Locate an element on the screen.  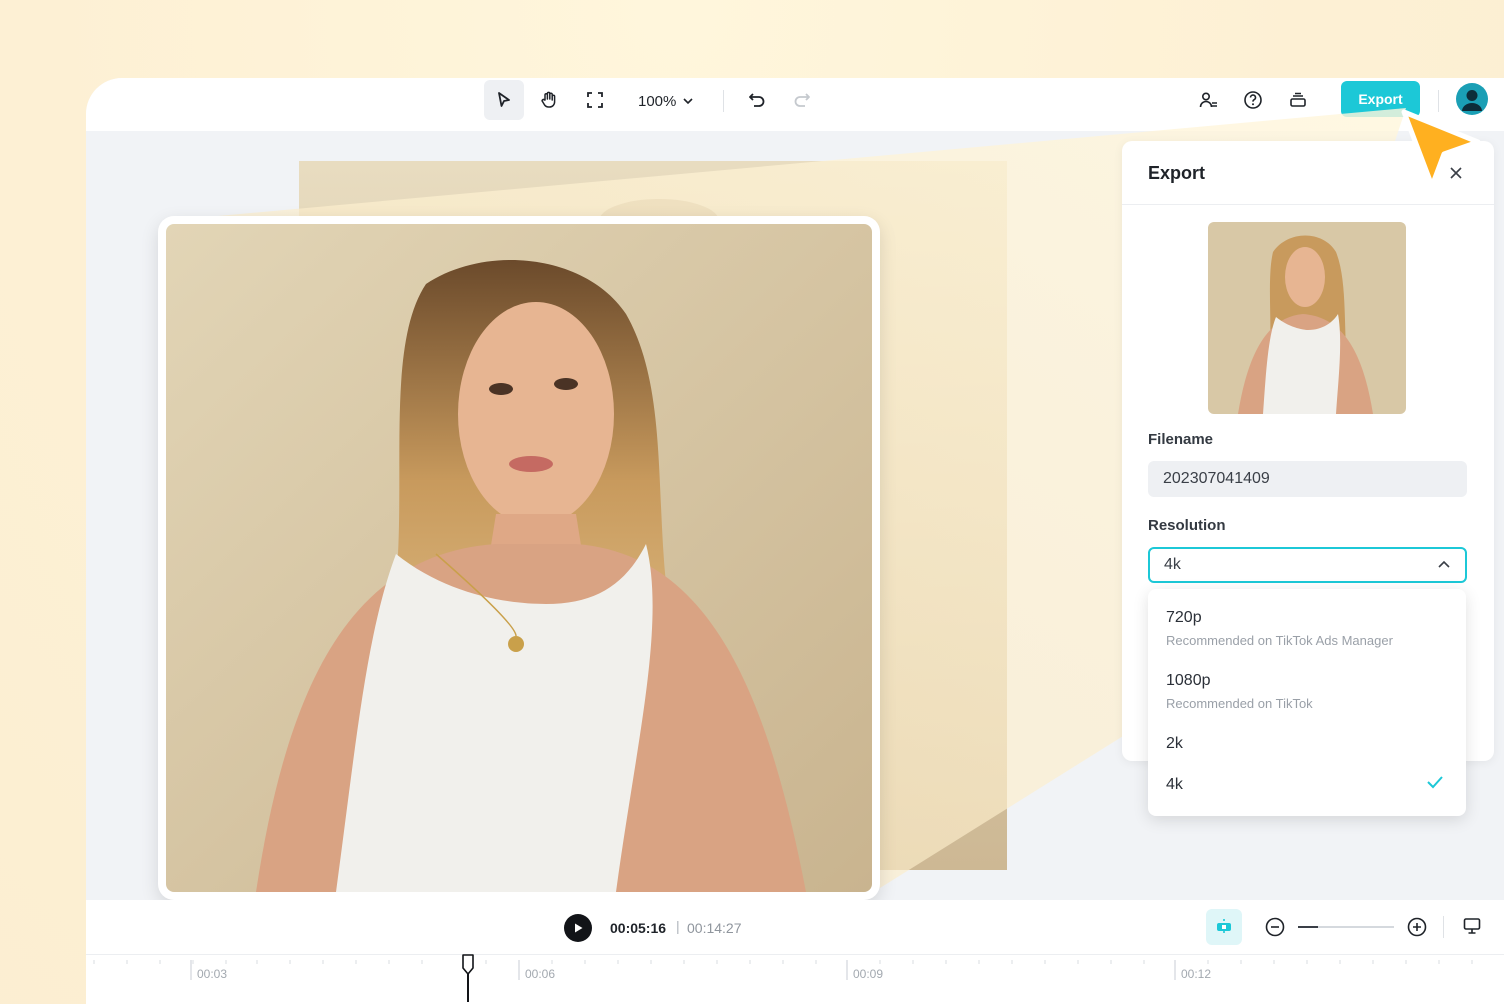
option-note: Recommended on TikTok Ads Manager is located at coordinates (1279, 640).